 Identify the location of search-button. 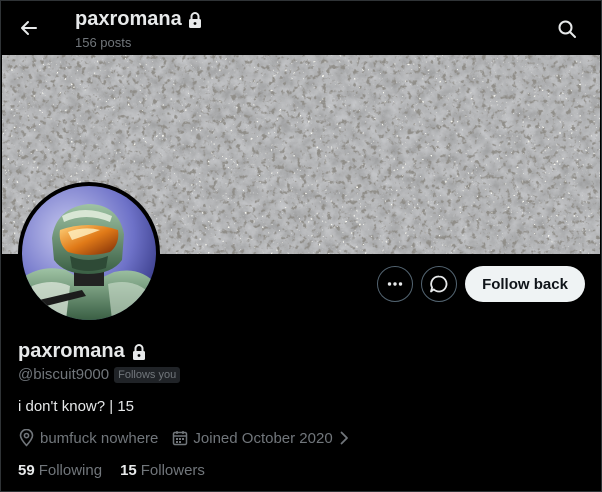
(567, 29).